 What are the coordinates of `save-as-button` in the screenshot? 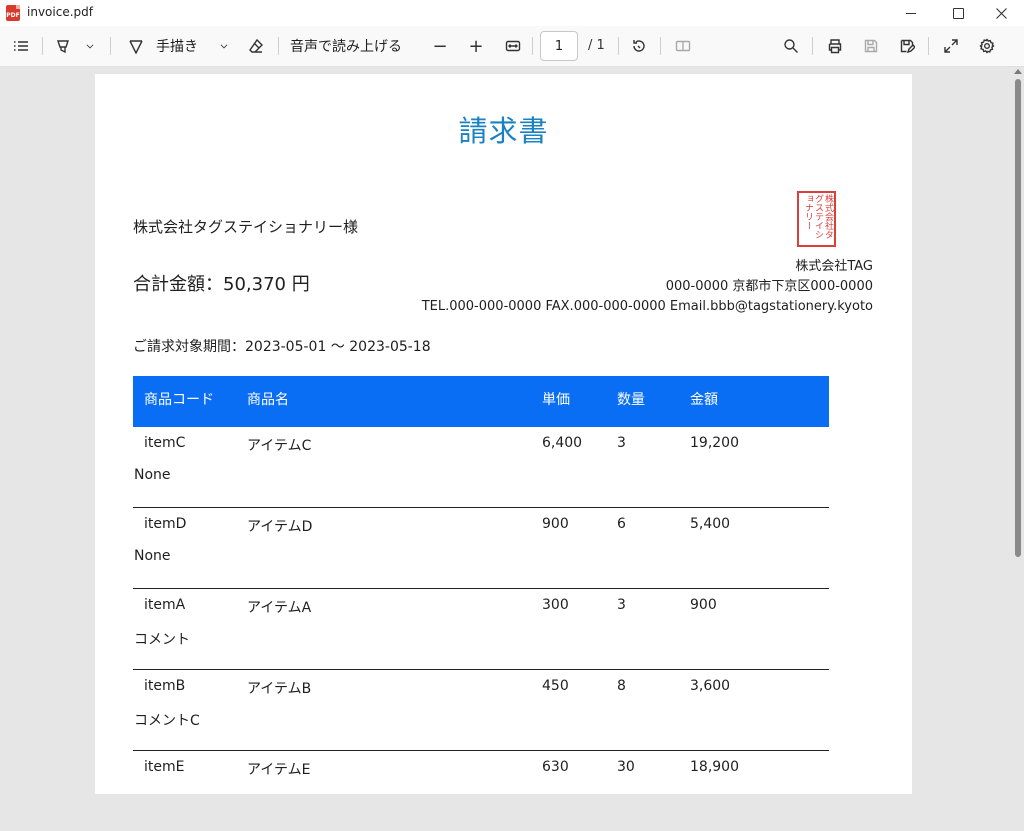 It's located at (907, 46).